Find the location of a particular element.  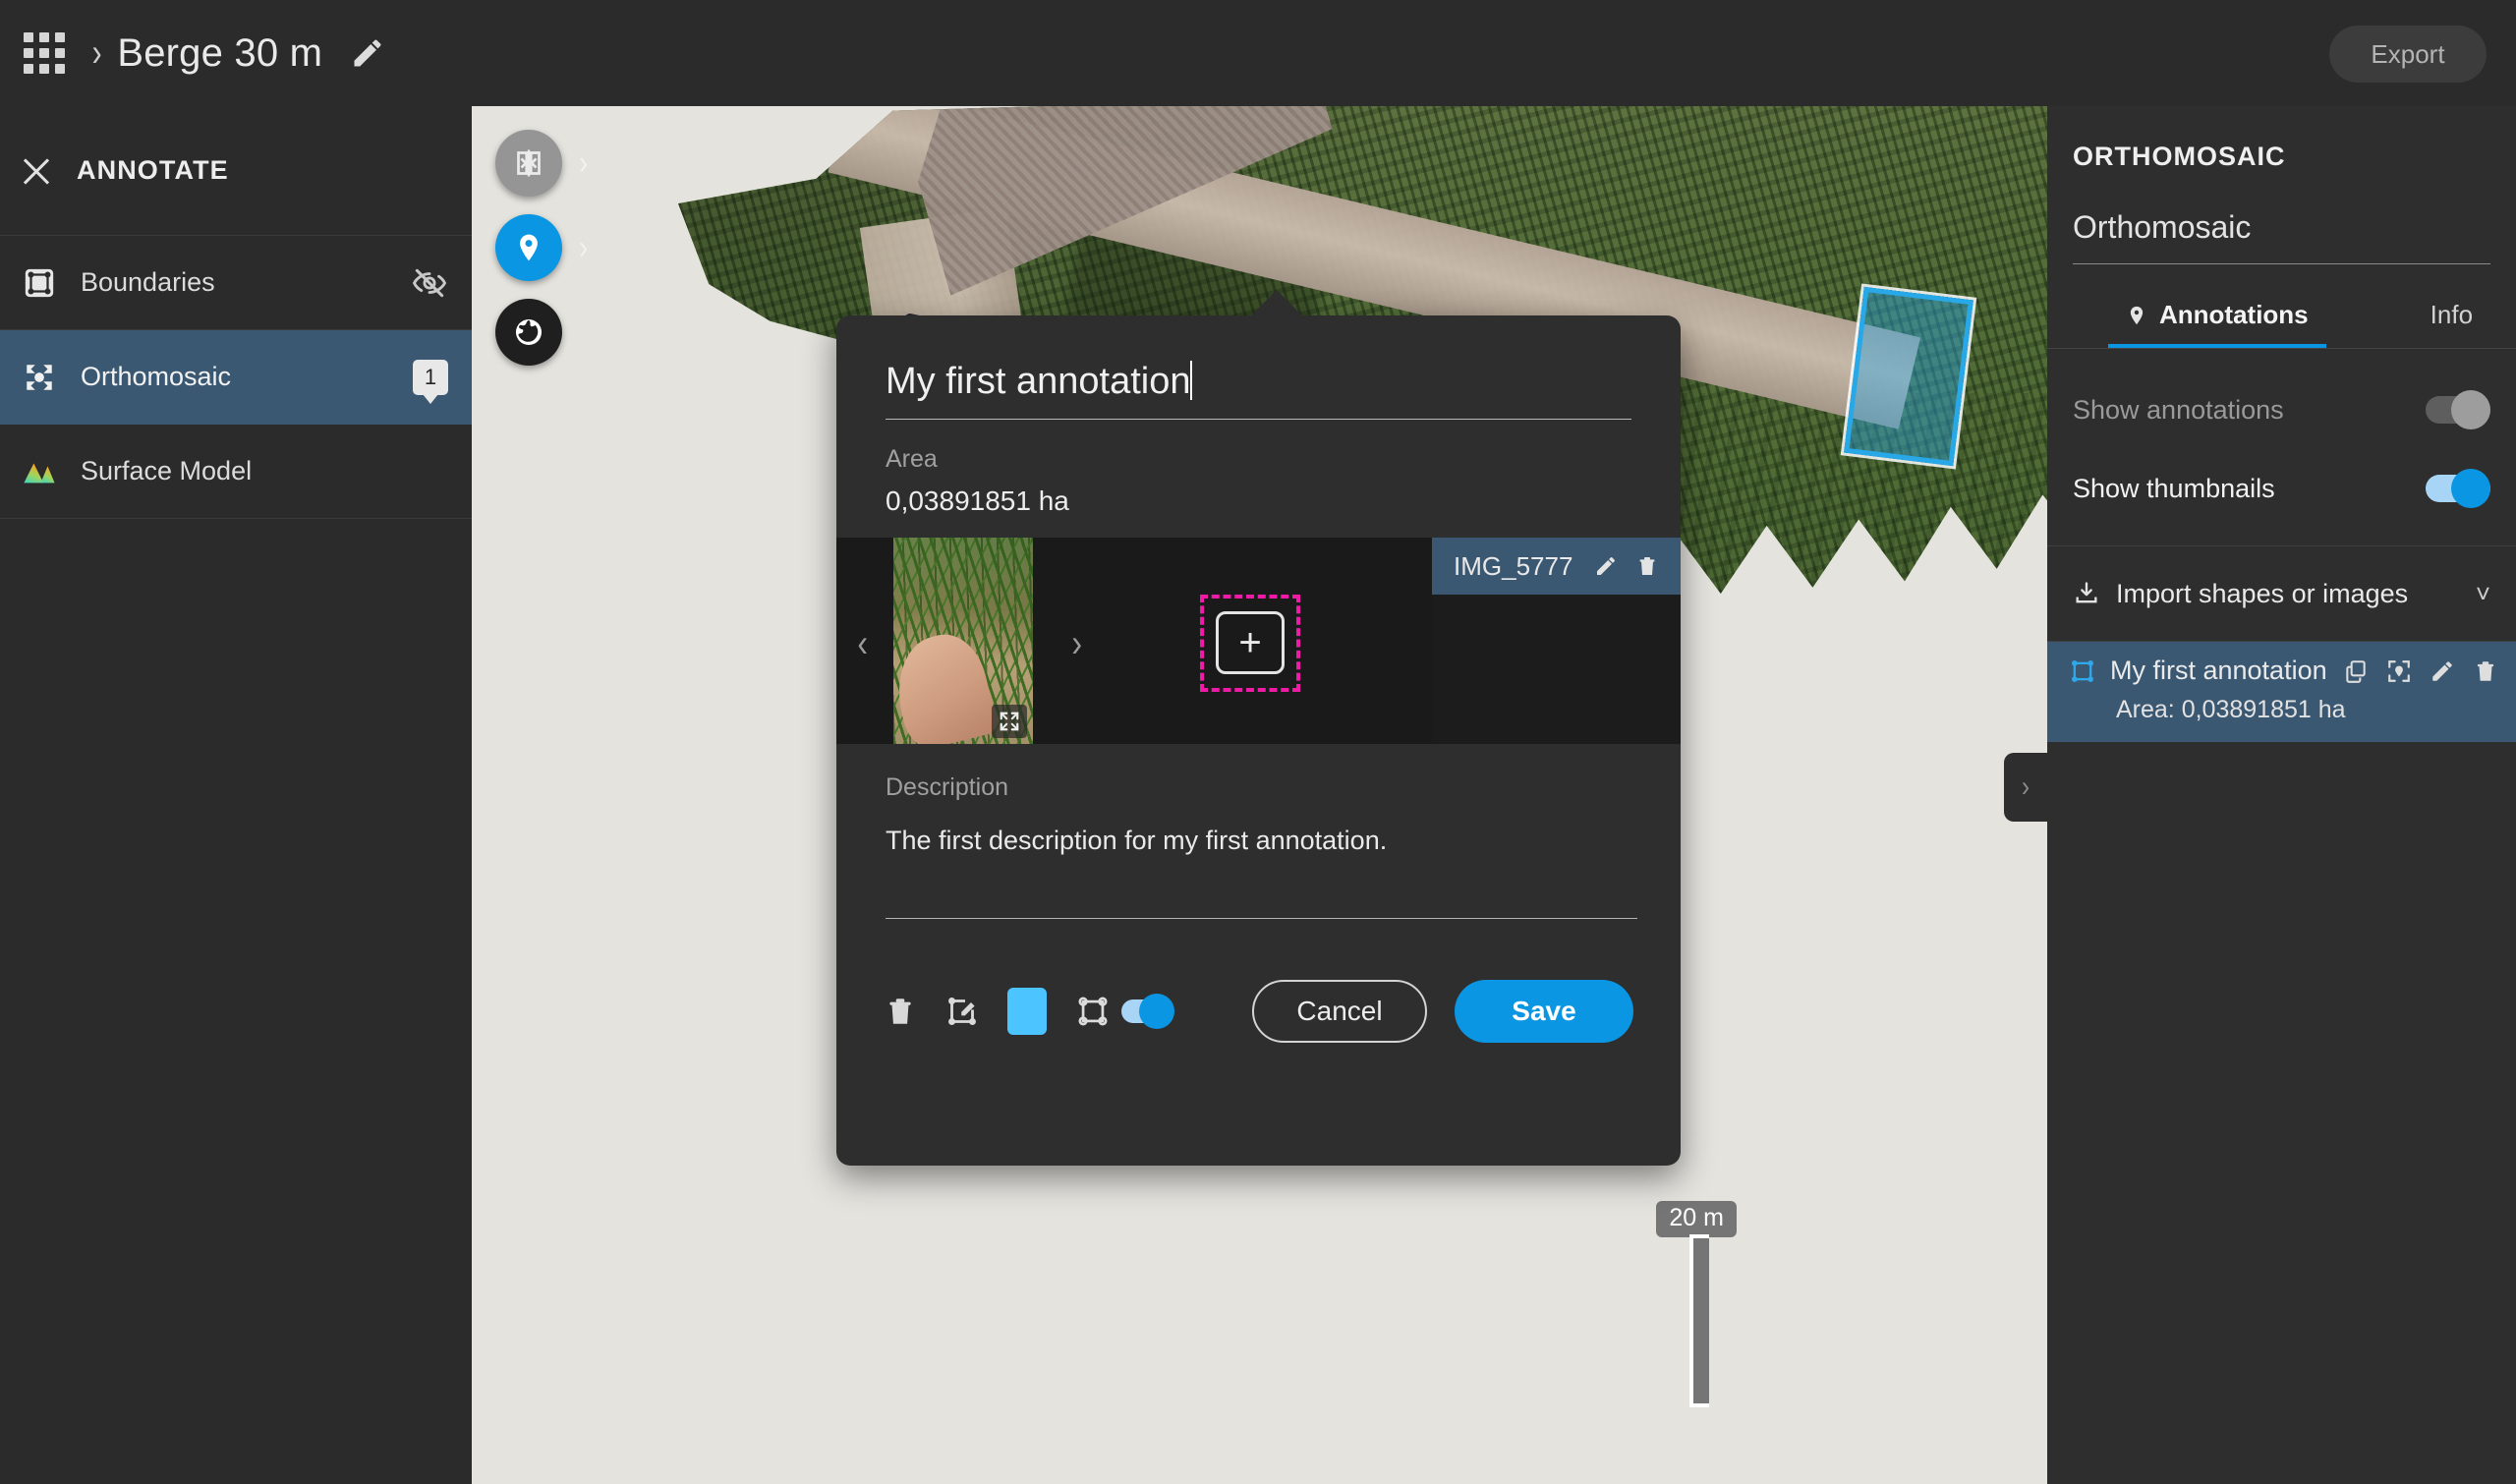

description-label: Description is located at coordinates (947, 787).